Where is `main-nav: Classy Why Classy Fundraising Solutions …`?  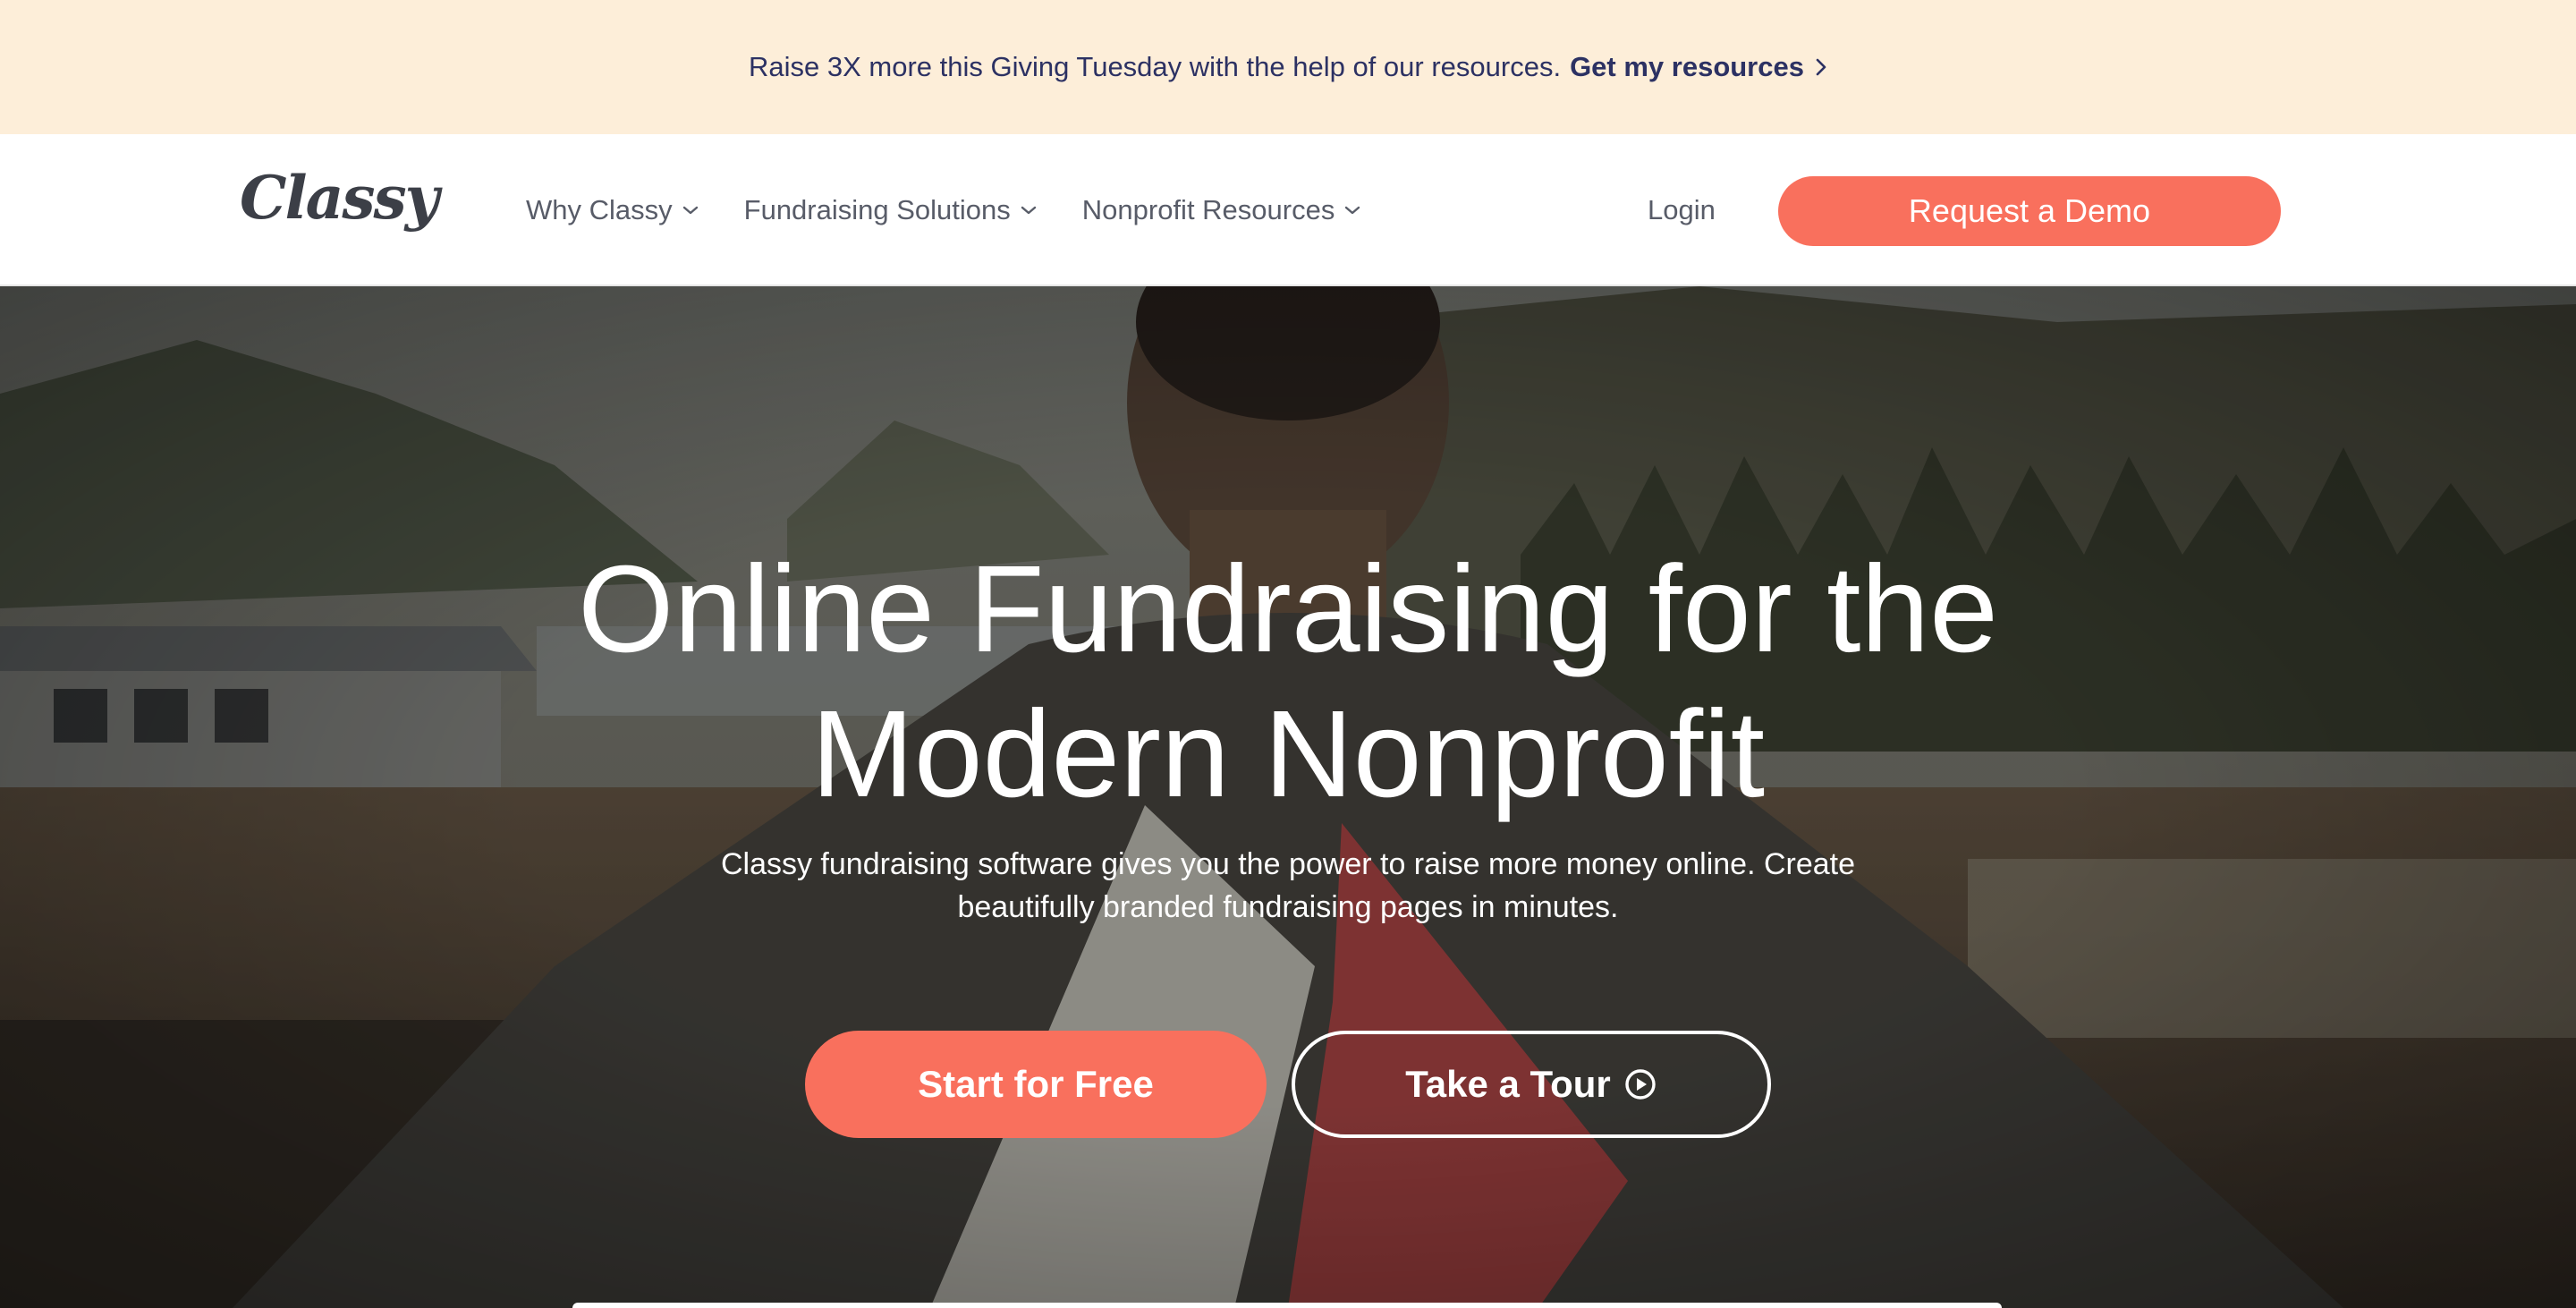 main-nav: Classy Why Classy Fundraising Solutions … is located at coordinates (1288, 210).